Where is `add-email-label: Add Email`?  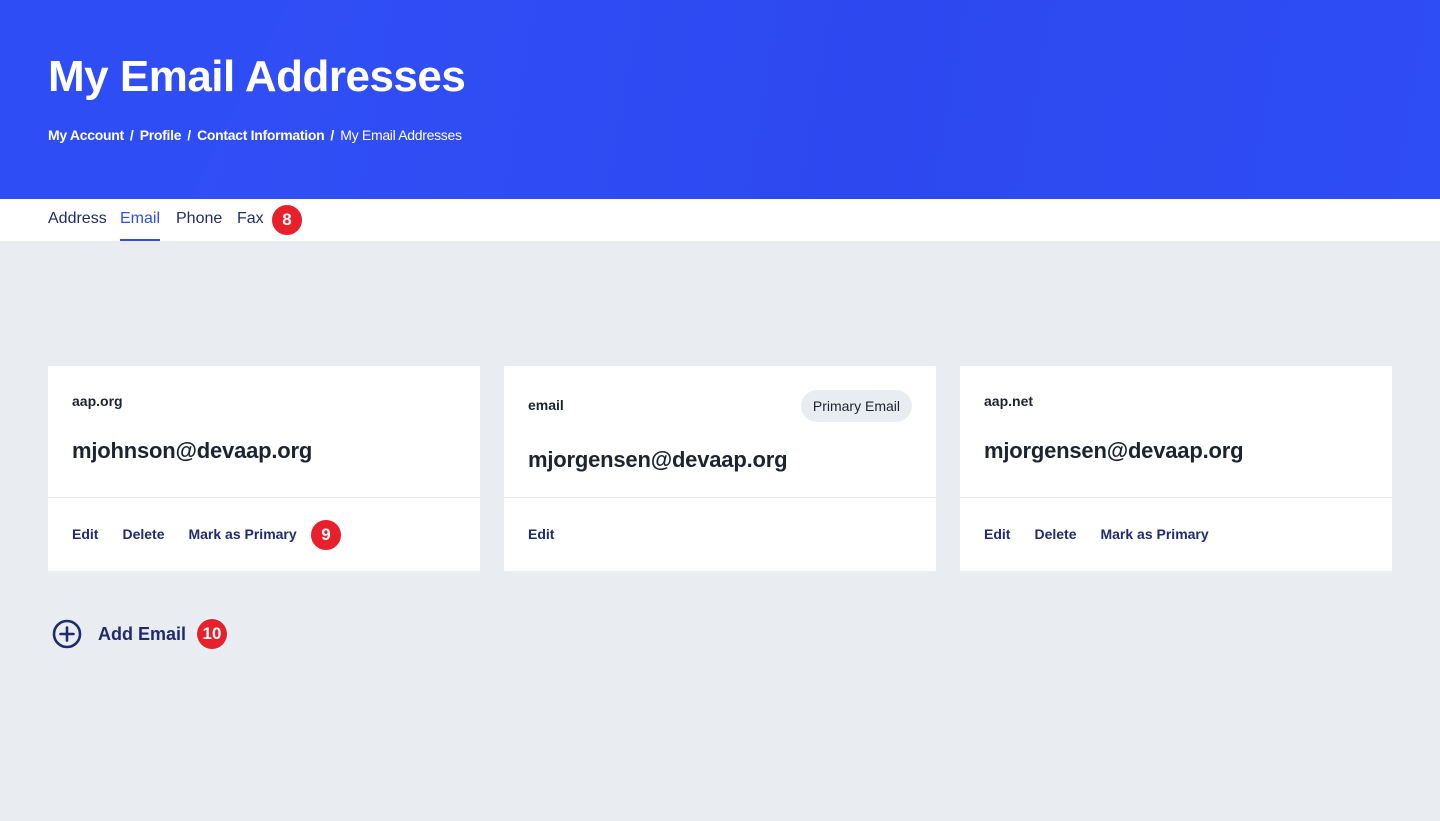 add-email-label: Add Email is located at coordinates (142, 633).